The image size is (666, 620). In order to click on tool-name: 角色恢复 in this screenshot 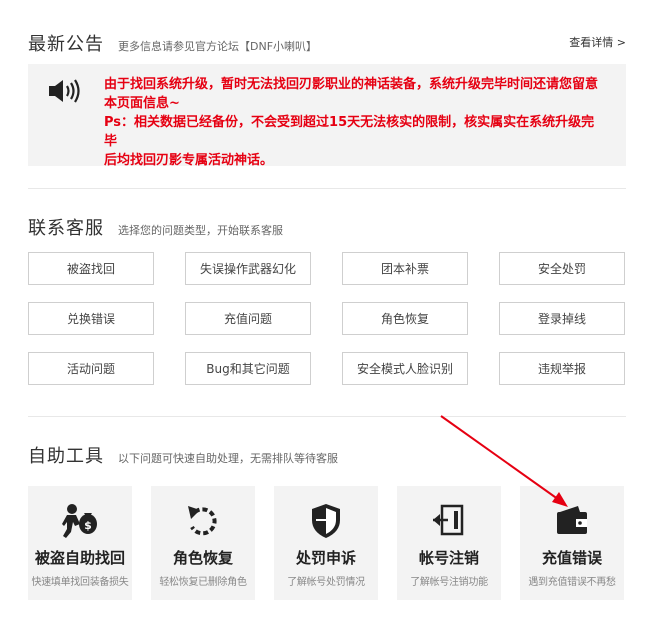, I will do `click(202, 558)`.